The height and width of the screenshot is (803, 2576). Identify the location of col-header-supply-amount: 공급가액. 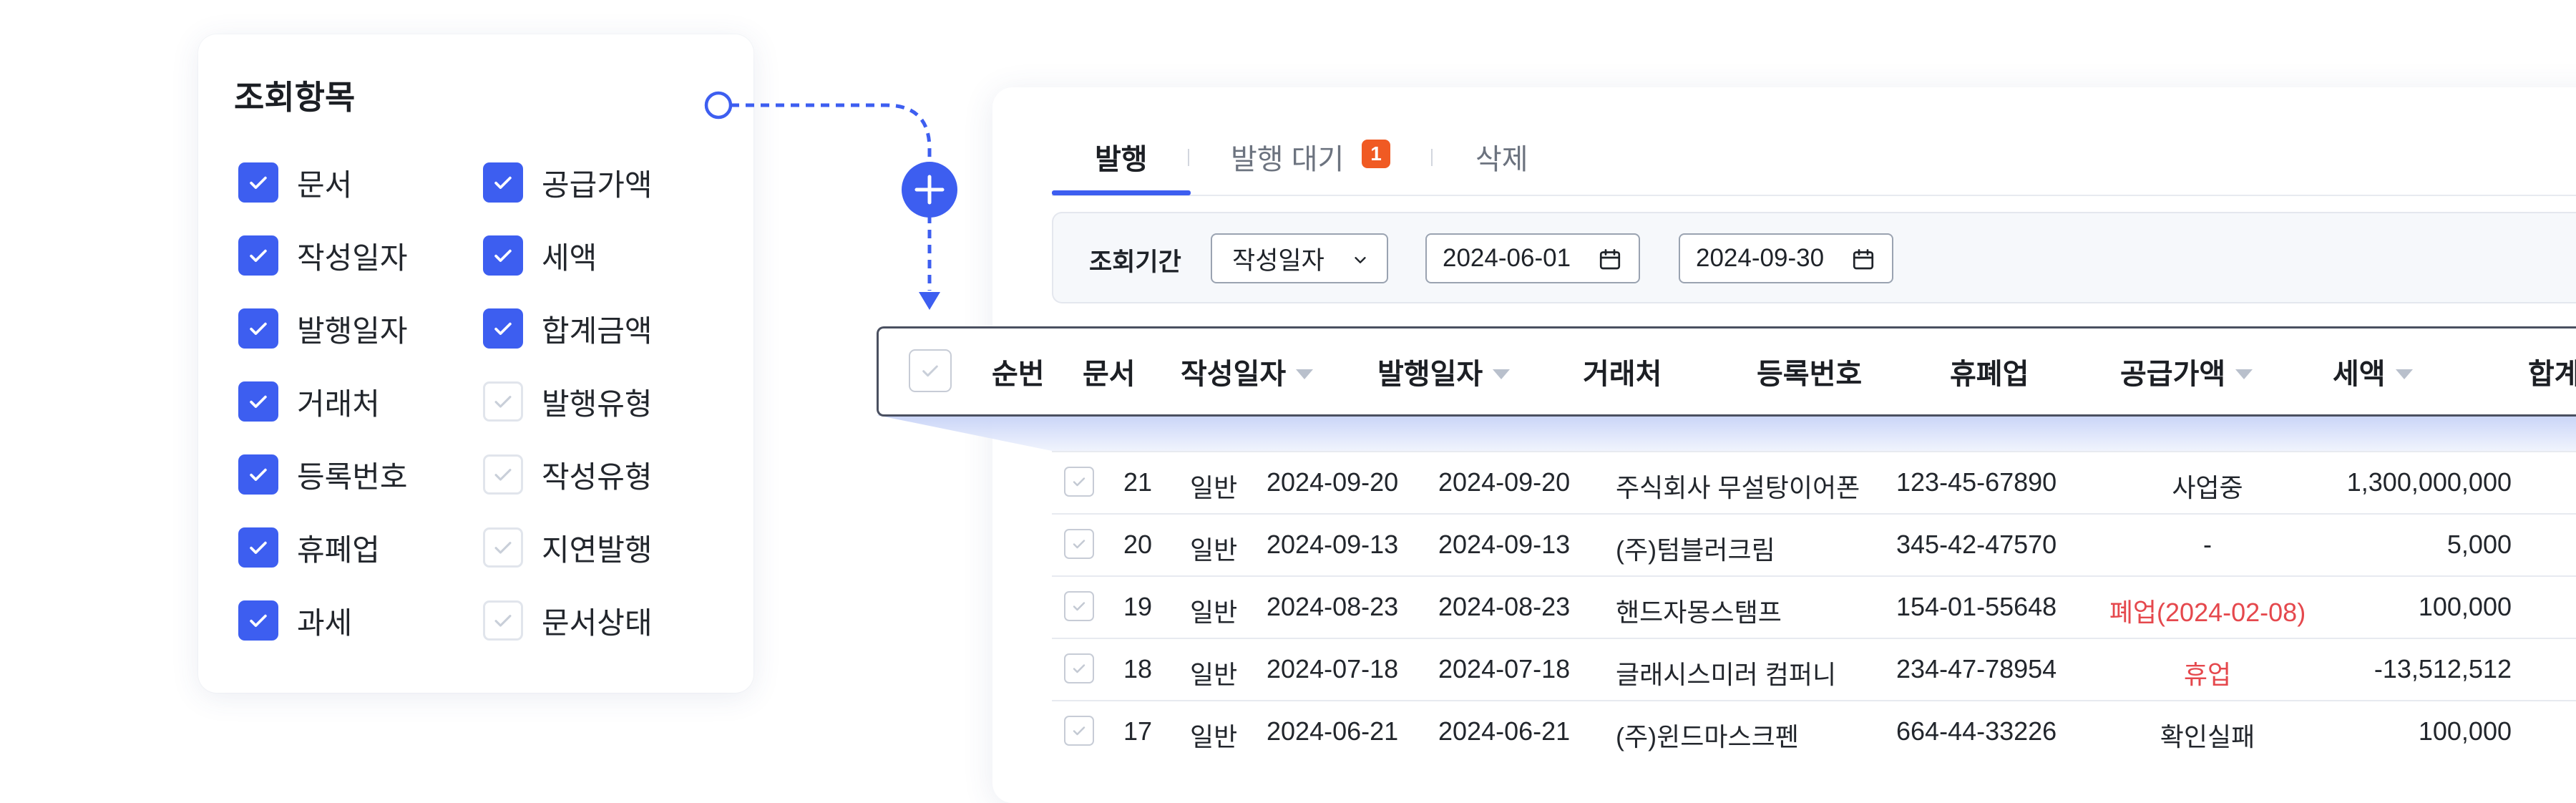
(2186, 372).